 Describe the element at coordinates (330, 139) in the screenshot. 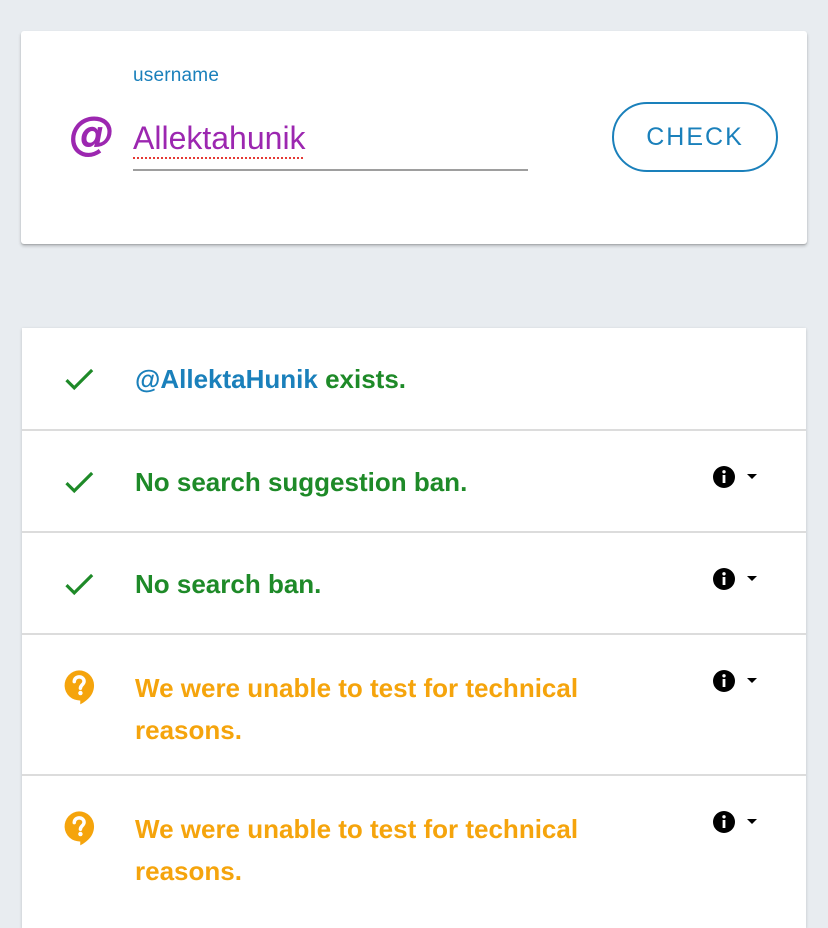

I see `username-input: Allektahunik` at that location.